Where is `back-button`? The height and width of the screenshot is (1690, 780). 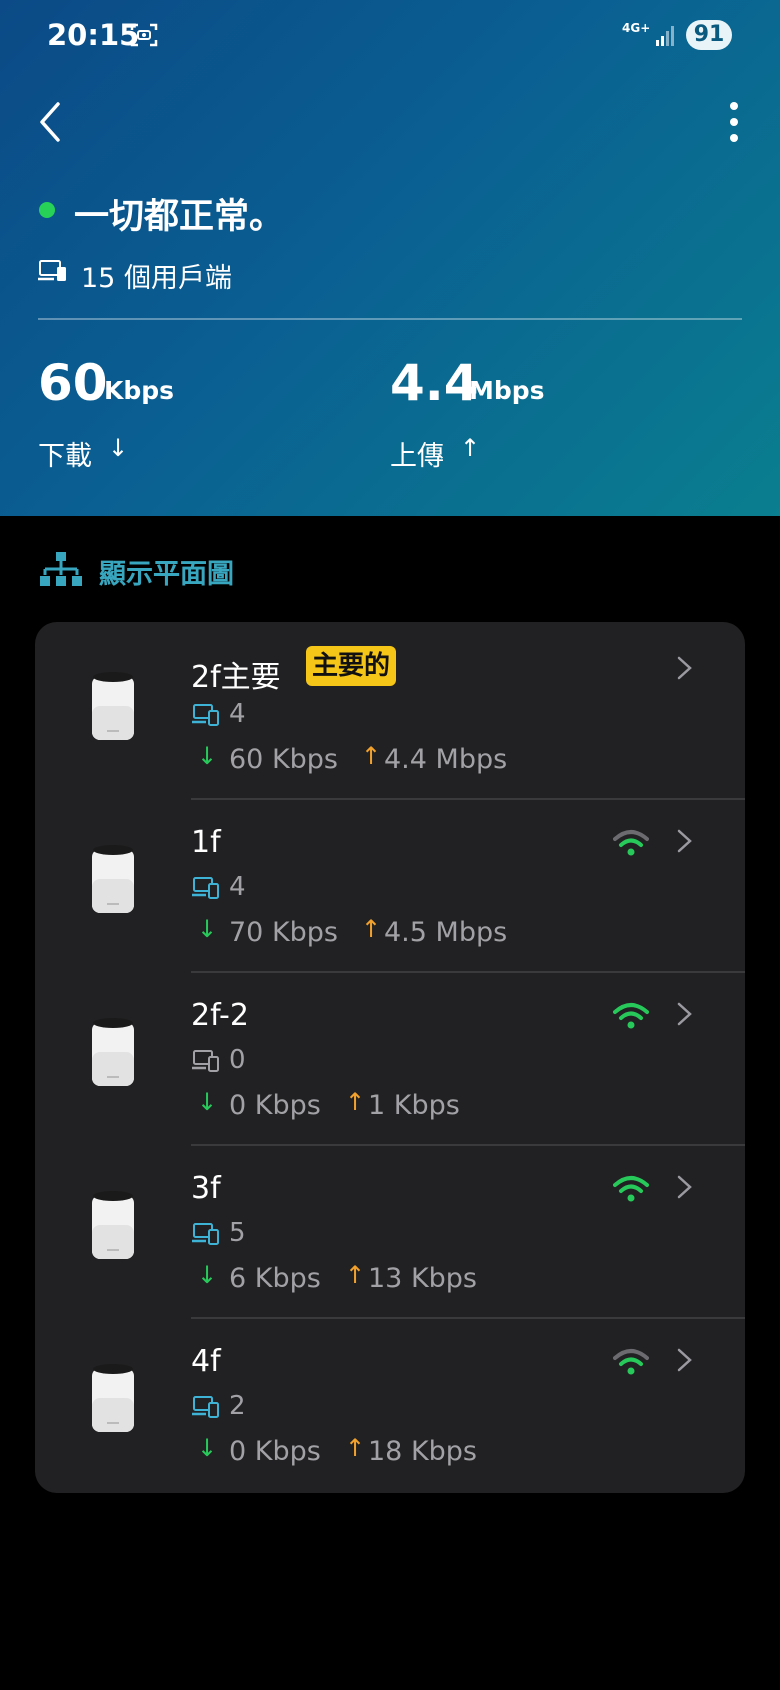 back-button is located at coordinates (52, 122).